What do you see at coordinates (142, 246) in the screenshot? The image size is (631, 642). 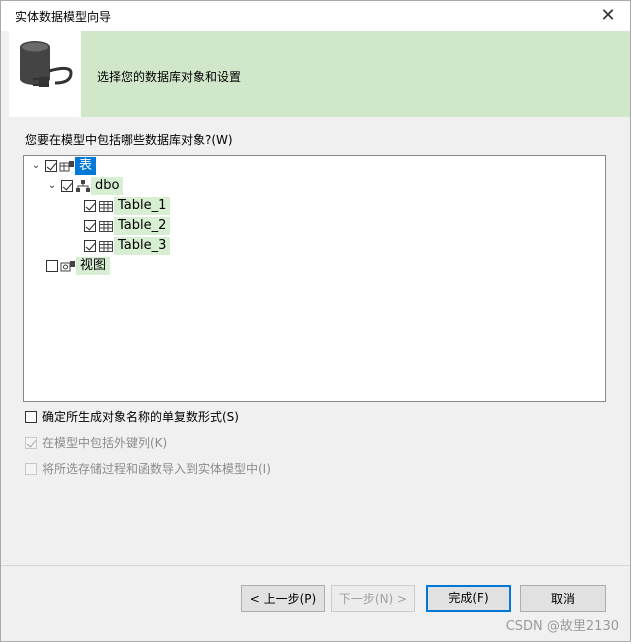 I see `table-3-label: Table_3` at bounding box center [142, 246].